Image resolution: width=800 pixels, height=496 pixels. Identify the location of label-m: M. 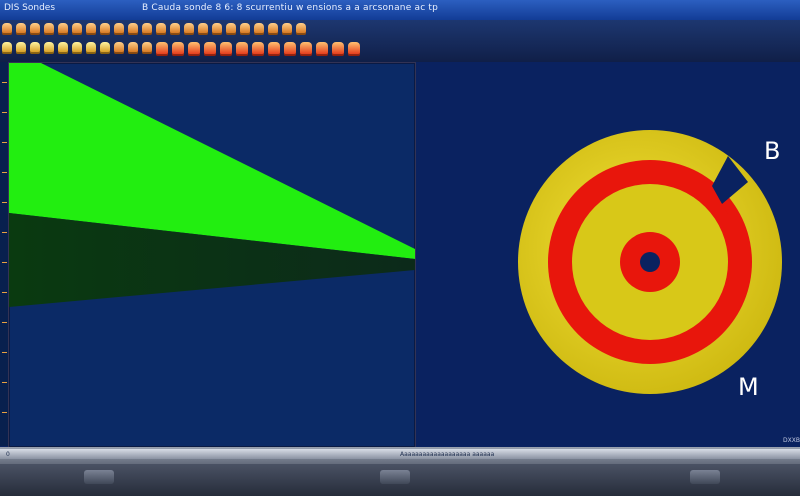
(748, 387).